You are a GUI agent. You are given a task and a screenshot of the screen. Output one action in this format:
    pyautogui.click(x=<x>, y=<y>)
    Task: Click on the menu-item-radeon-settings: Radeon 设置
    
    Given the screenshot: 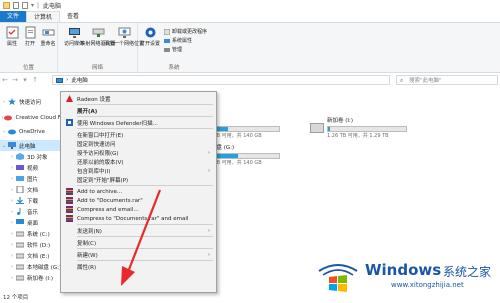 What is the action you would take?
    pyautogui.click(x=138, y=98)
    